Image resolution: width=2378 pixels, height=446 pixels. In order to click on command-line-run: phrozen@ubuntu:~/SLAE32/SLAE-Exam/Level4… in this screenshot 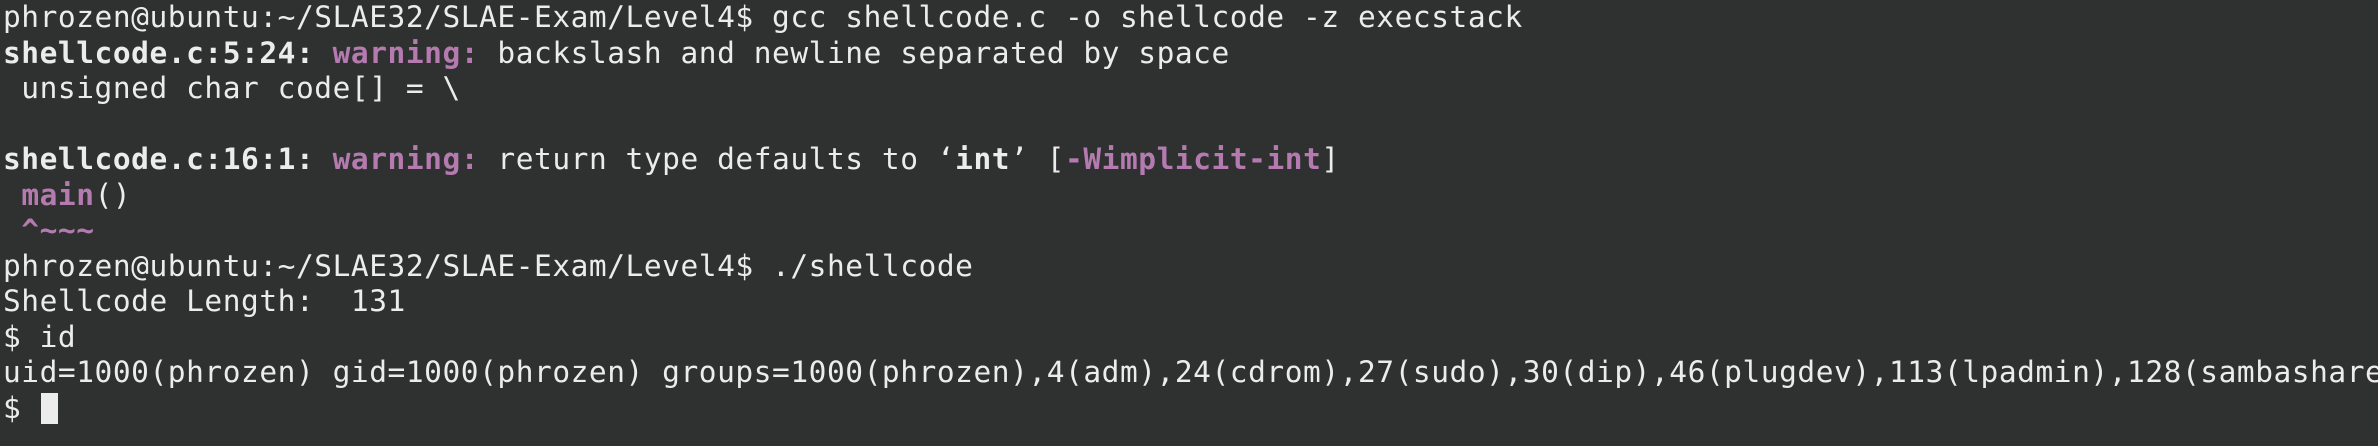, I will do `click(1190, 267)`.